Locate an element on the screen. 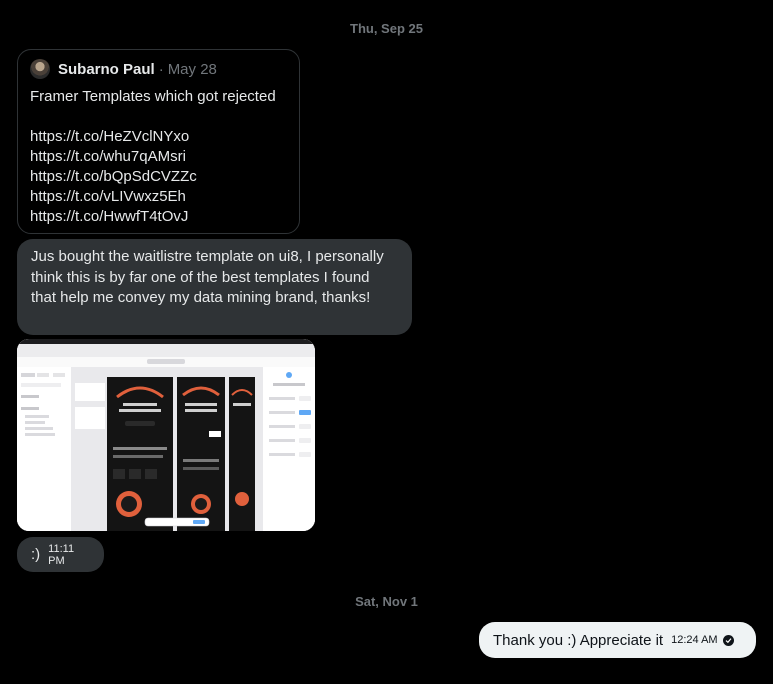 Image resolution: width=773 pixels, height=684 pixels. tweet-link: https://t.co/whu7qAMsri is located at coordinates (158, 157).